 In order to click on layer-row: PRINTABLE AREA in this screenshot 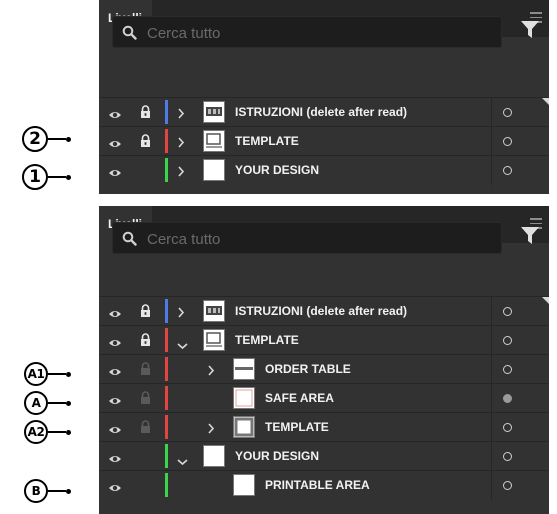, I will do `click(324, 485)`.